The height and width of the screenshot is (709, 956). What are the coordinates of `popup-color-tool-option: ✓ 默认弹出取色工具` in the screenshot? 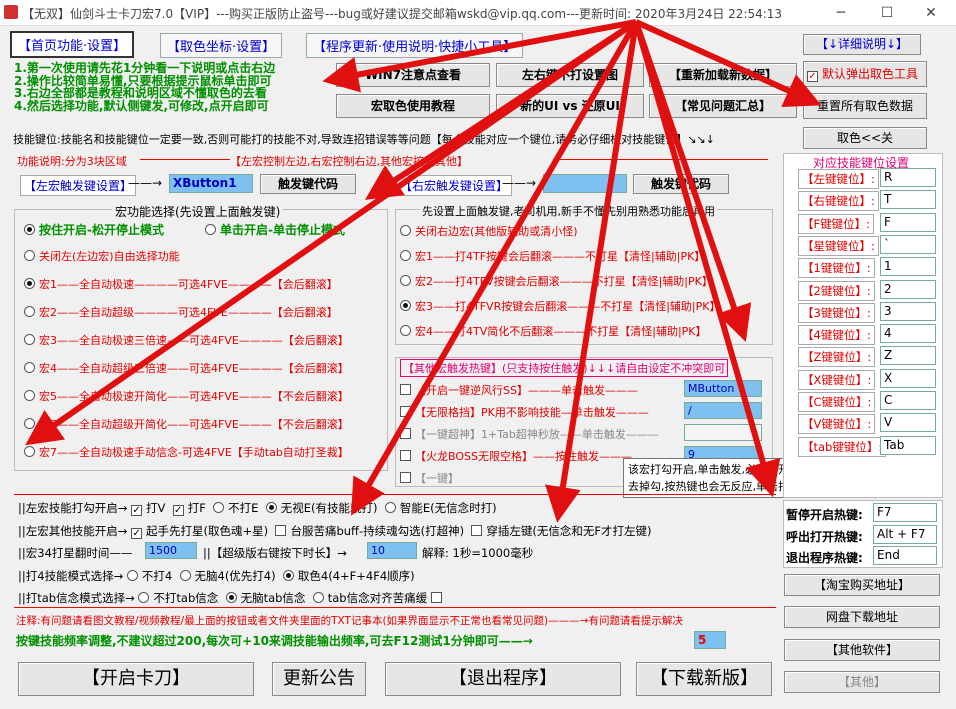 It's located at (865, 74).